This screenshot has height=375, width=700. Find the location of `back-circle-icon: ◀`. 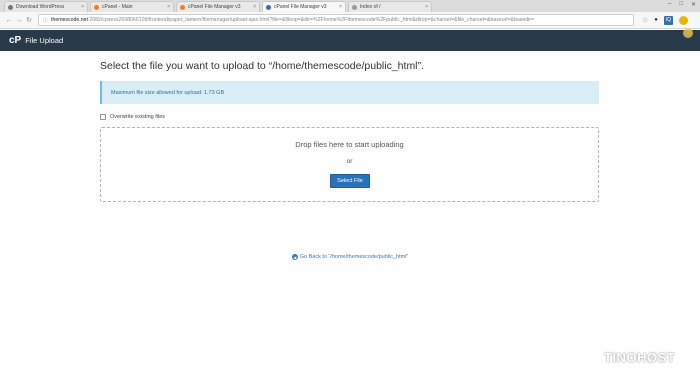

back-circle-icon: ◀ is located at coordinates (294, 257).